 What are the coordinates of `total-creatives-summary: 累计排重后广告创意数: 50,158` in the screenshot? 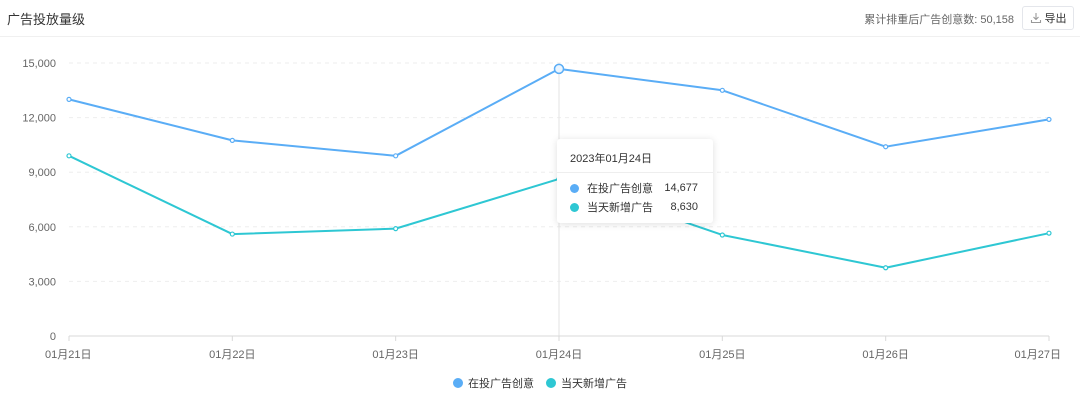 It's located at (939, 19).